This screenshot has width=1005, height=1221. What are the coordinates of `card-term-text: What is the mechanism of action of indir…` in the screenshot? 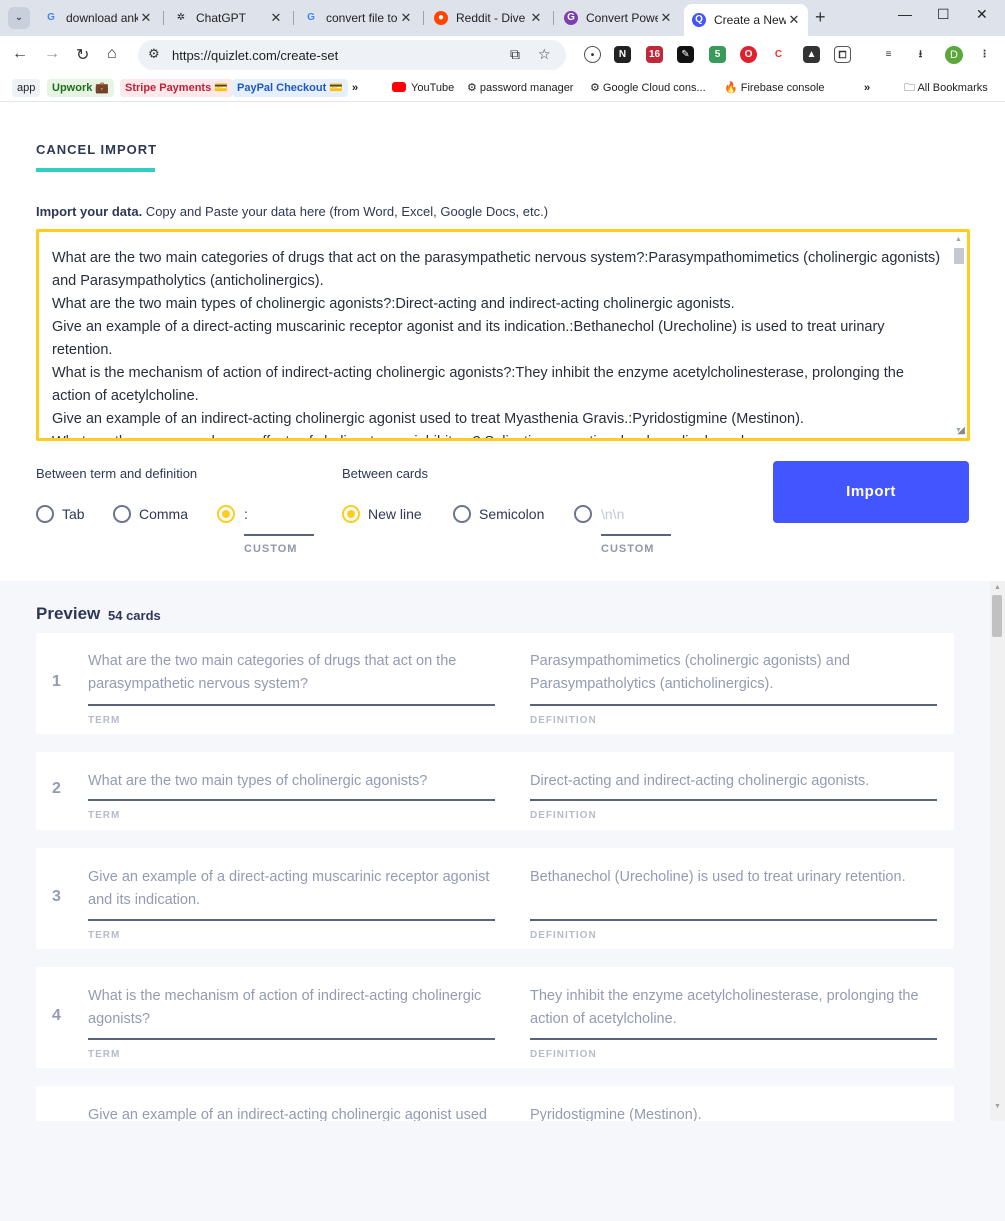 It's located at (291, 1008).